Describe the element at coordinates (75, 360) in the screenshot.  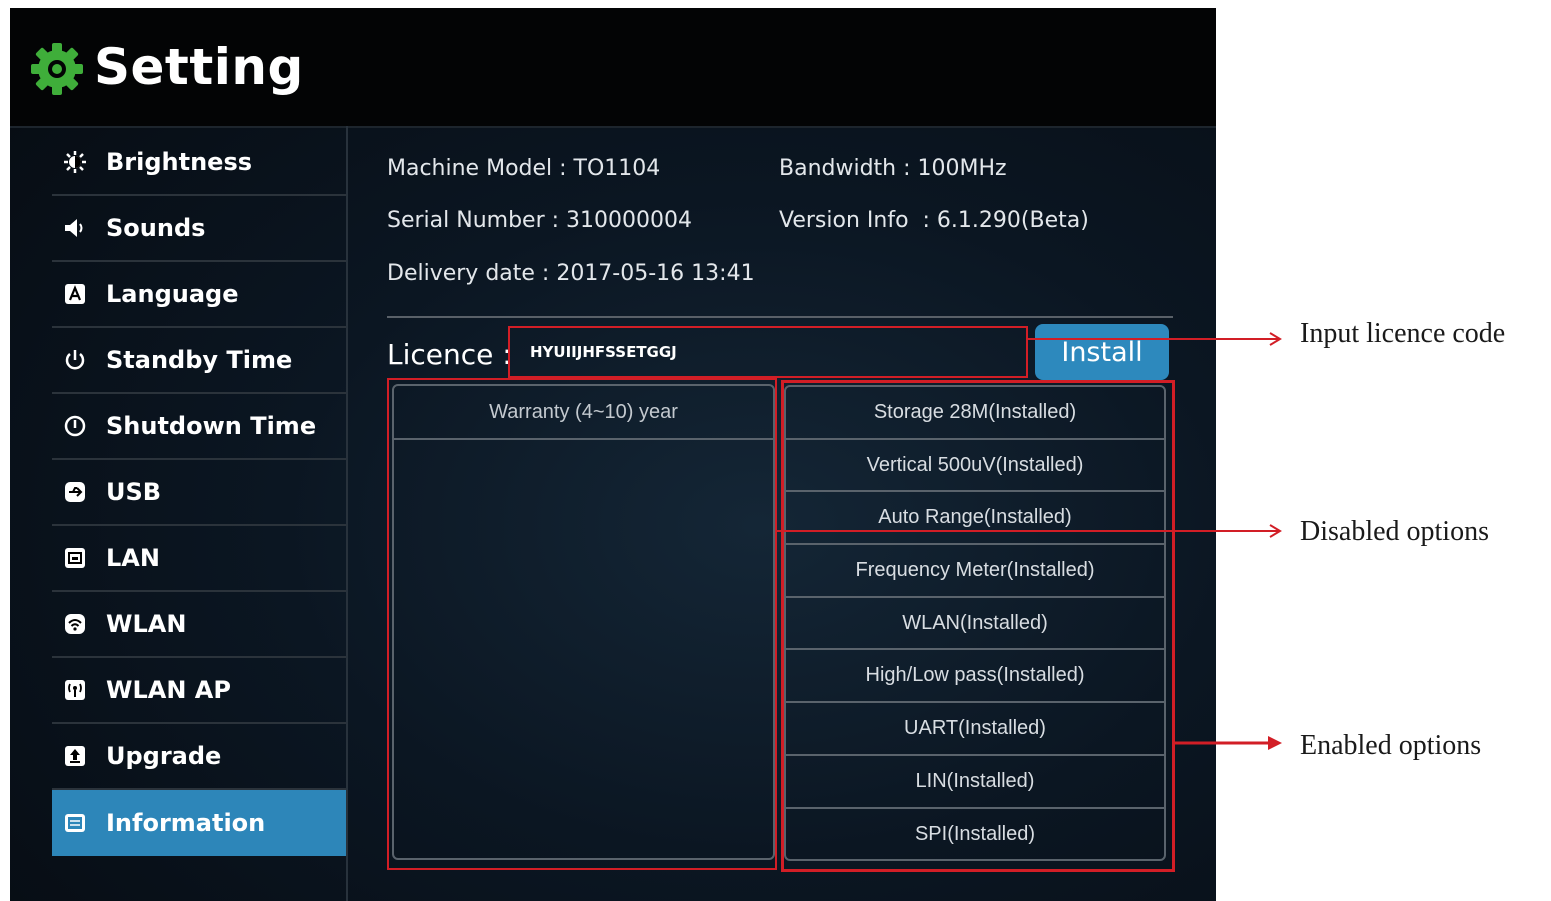
I see `power-icon` at that location.